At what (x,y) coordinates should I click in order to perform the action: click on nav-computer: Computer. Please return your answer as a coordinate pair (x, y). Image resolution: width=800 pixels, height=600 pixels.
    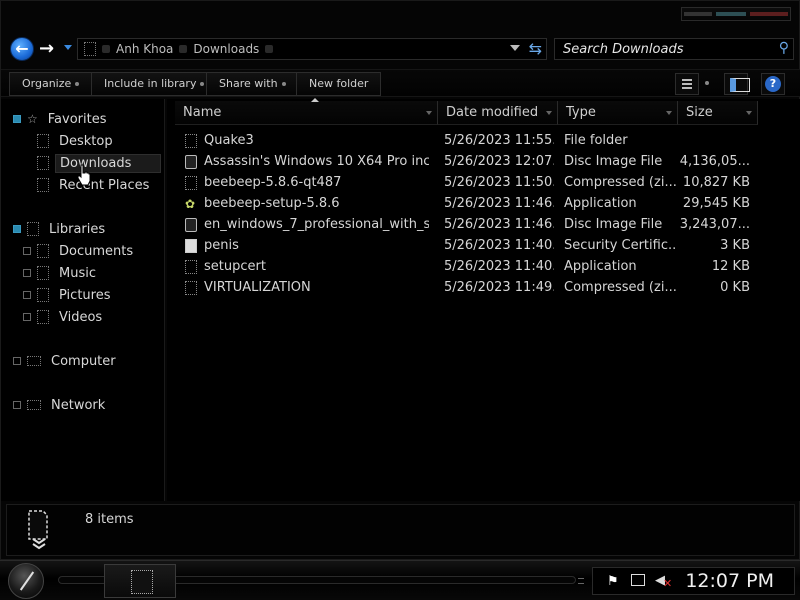
    Looking at the image, I should click on (94, 361).